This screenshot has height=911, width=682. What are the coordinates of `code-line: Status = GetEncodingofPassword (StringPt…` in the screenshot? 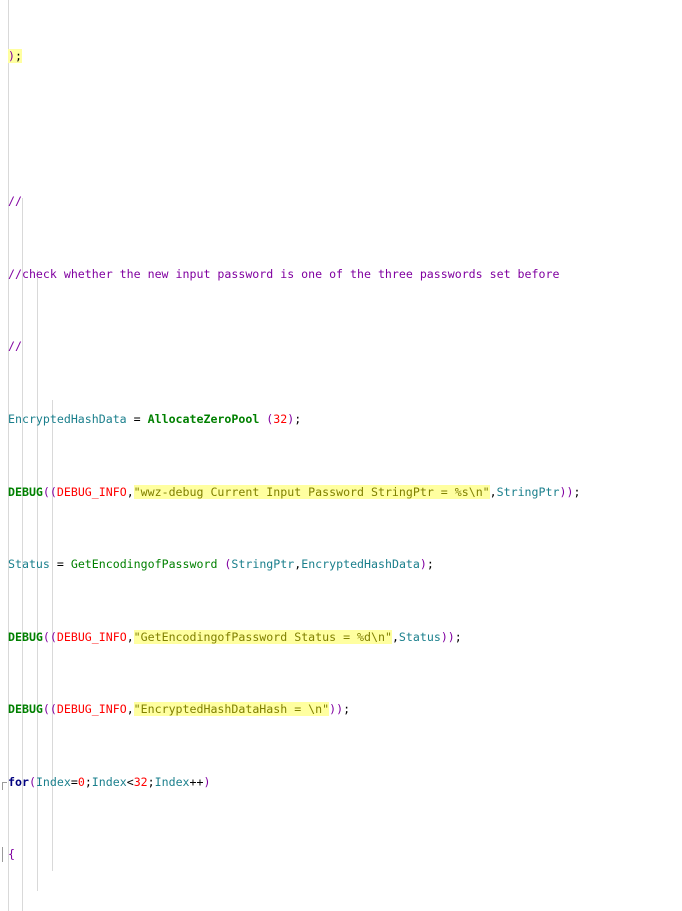 It's located at (341, 564).